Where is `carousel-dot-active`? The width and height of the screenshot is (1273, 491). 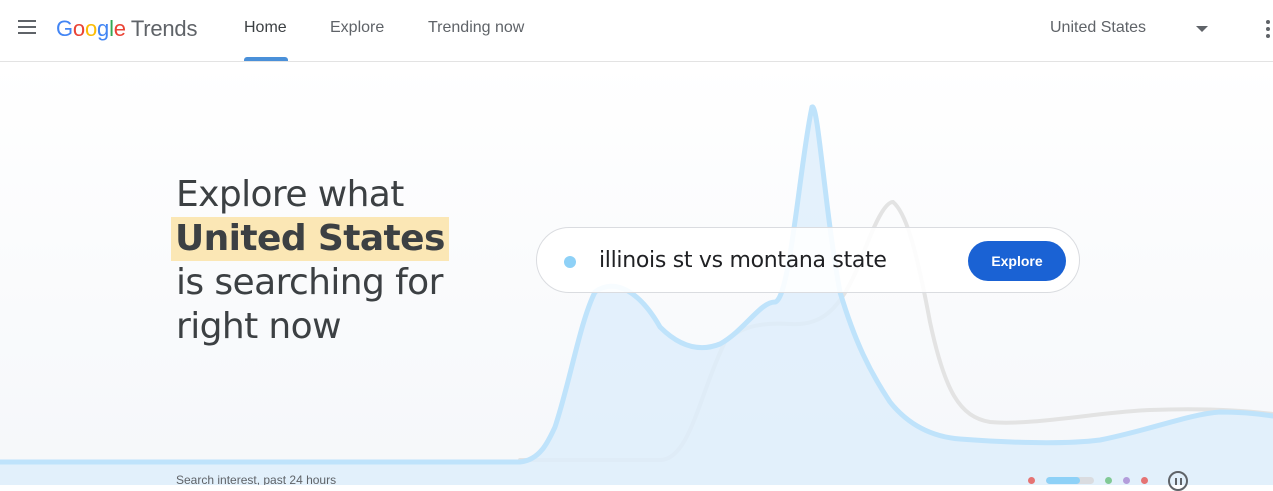
carousel-dot-active is located at coordinates (1070, 480).